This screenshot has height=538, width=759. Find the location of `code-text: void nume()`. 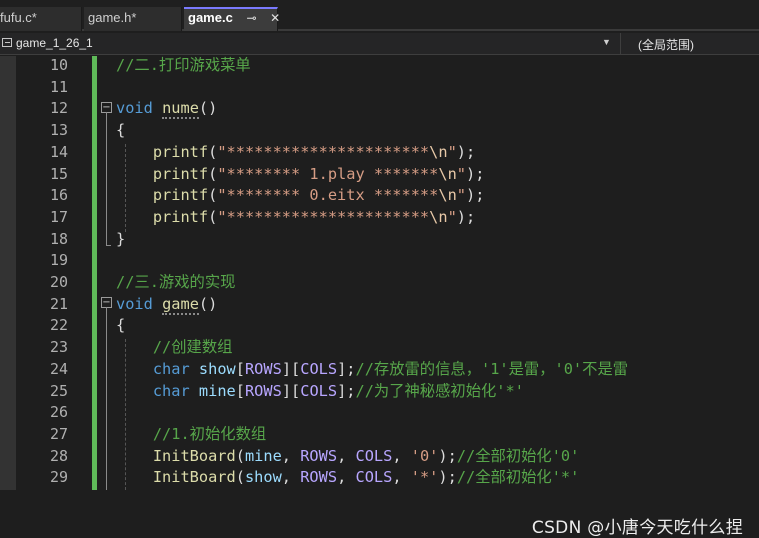

code-text: void nume() is located at coordinates (167, 109).